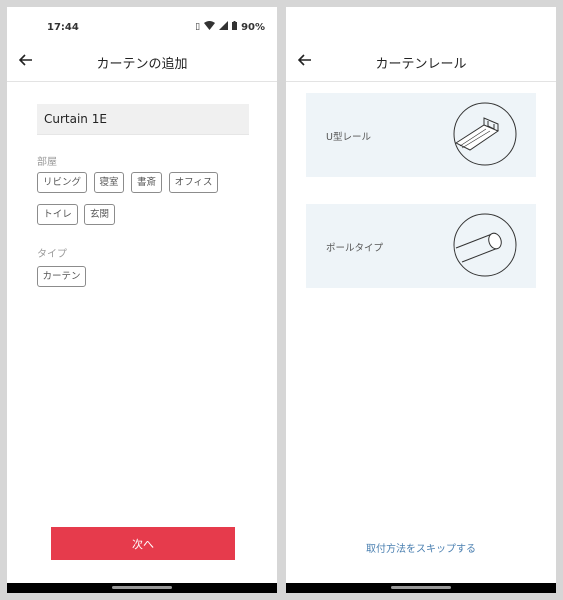 The height and width of the screenshot is (600, 563). I want to click on app-bar: カーテンの追加, so click(142, 60).